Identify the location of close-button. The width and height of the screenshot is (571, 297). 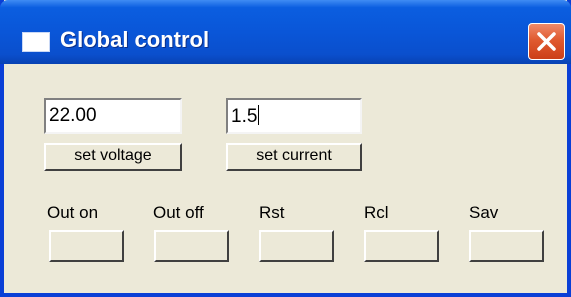
(546, 41).